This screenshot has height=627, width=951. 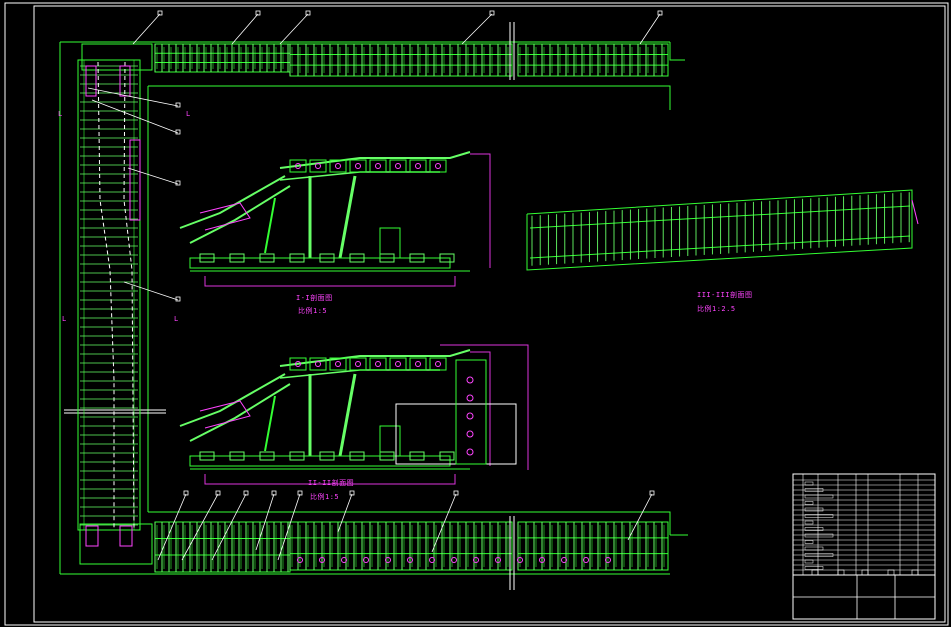 What do you see at coordinates (60, 114) in the screenshot?
I see `side-mark-left-top: L` at bounding box center [60, 114].